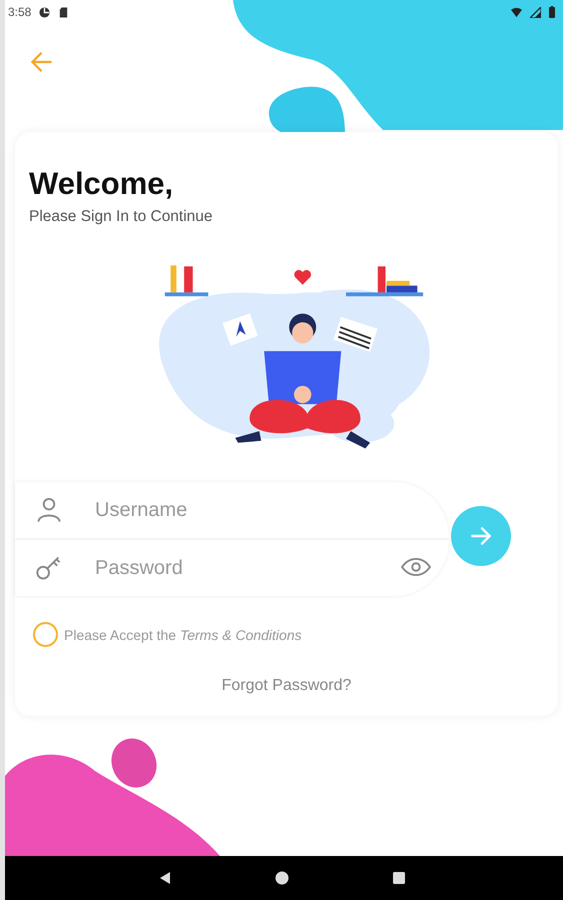 The image size is (563, 900). What do you see at coordinates (183, 634) in the screenshot?
I see `terms-text: Please Accept the Terms & Conditions` at bounding box center [183, 634].